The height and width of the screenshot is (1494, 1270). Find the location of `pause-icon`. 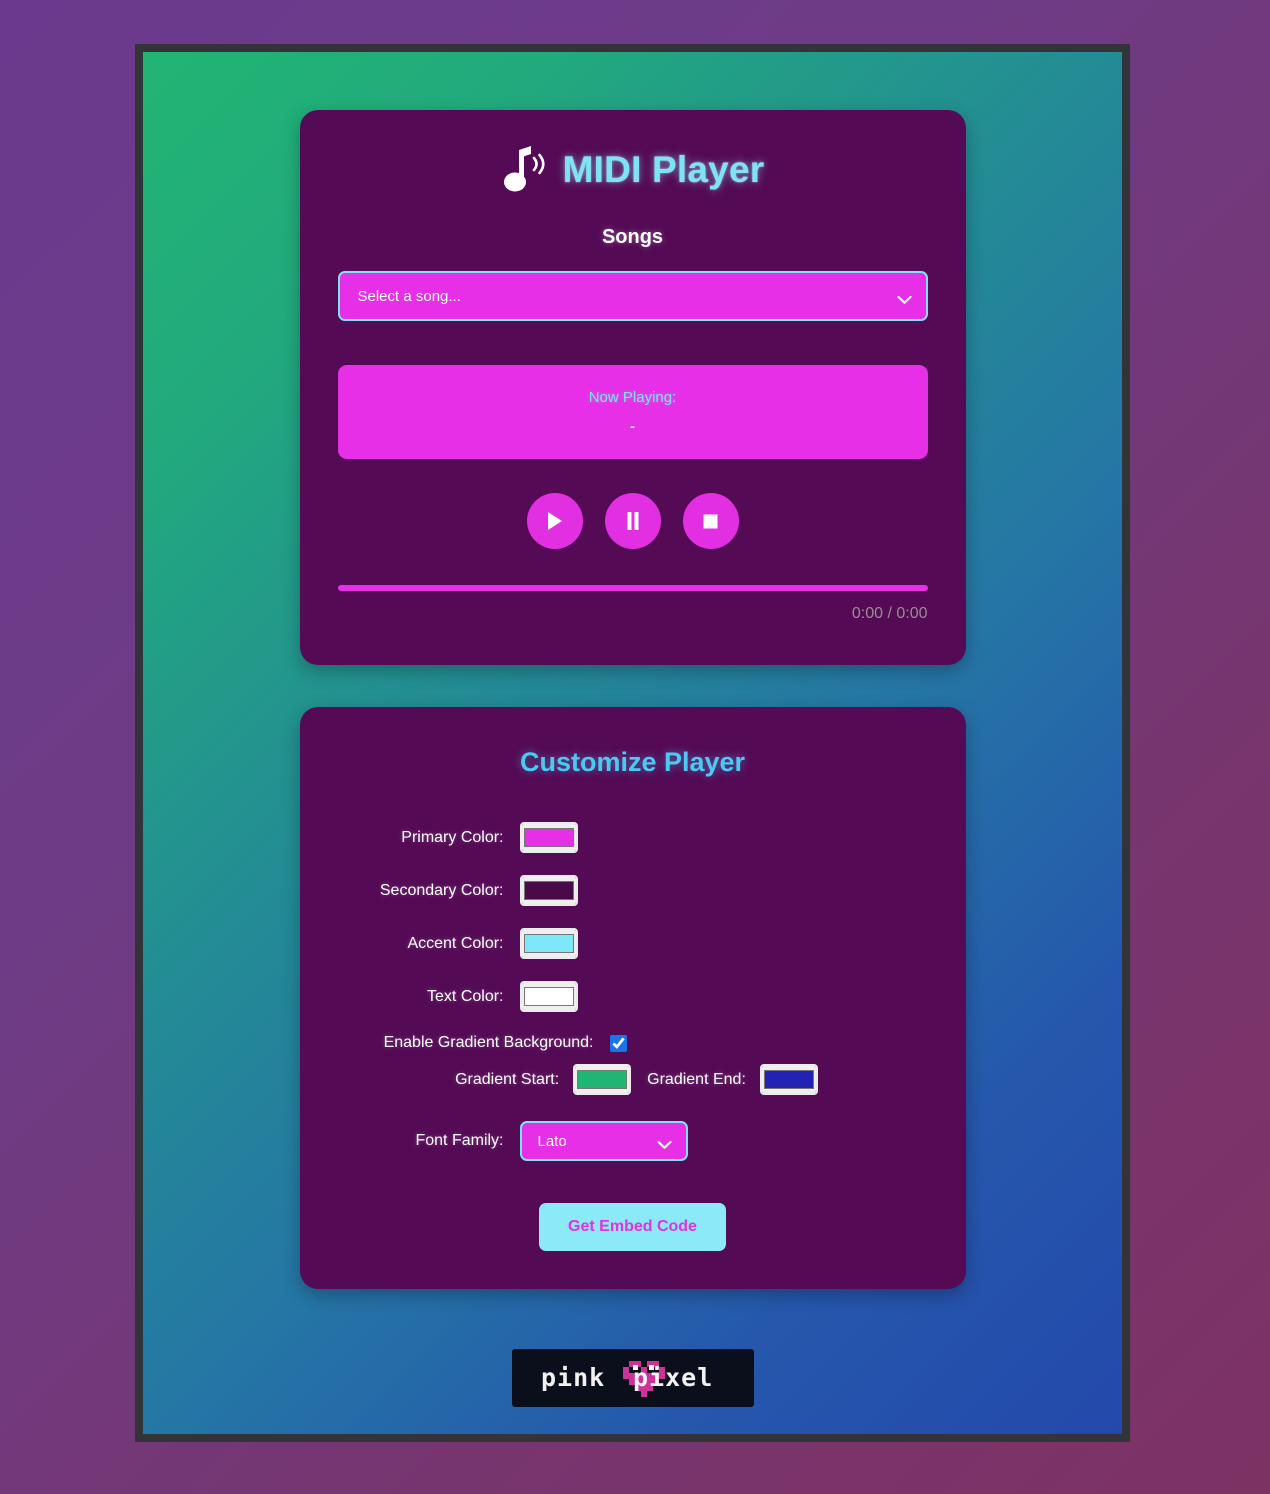

pause-icon is located at coordinates (633, 521).